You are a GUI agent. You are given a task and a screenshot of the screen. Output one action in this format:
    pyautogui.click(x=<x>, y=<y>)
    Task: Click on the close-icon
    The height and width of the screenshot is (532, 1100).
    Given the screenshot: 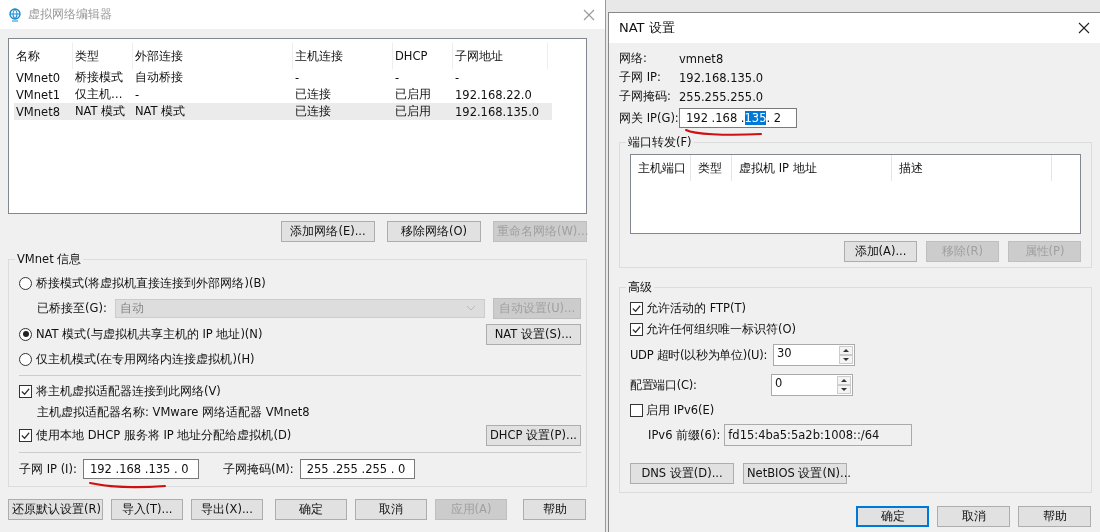 What is the action you would take?
    pyautogui.click(x=1084, y=28)
    